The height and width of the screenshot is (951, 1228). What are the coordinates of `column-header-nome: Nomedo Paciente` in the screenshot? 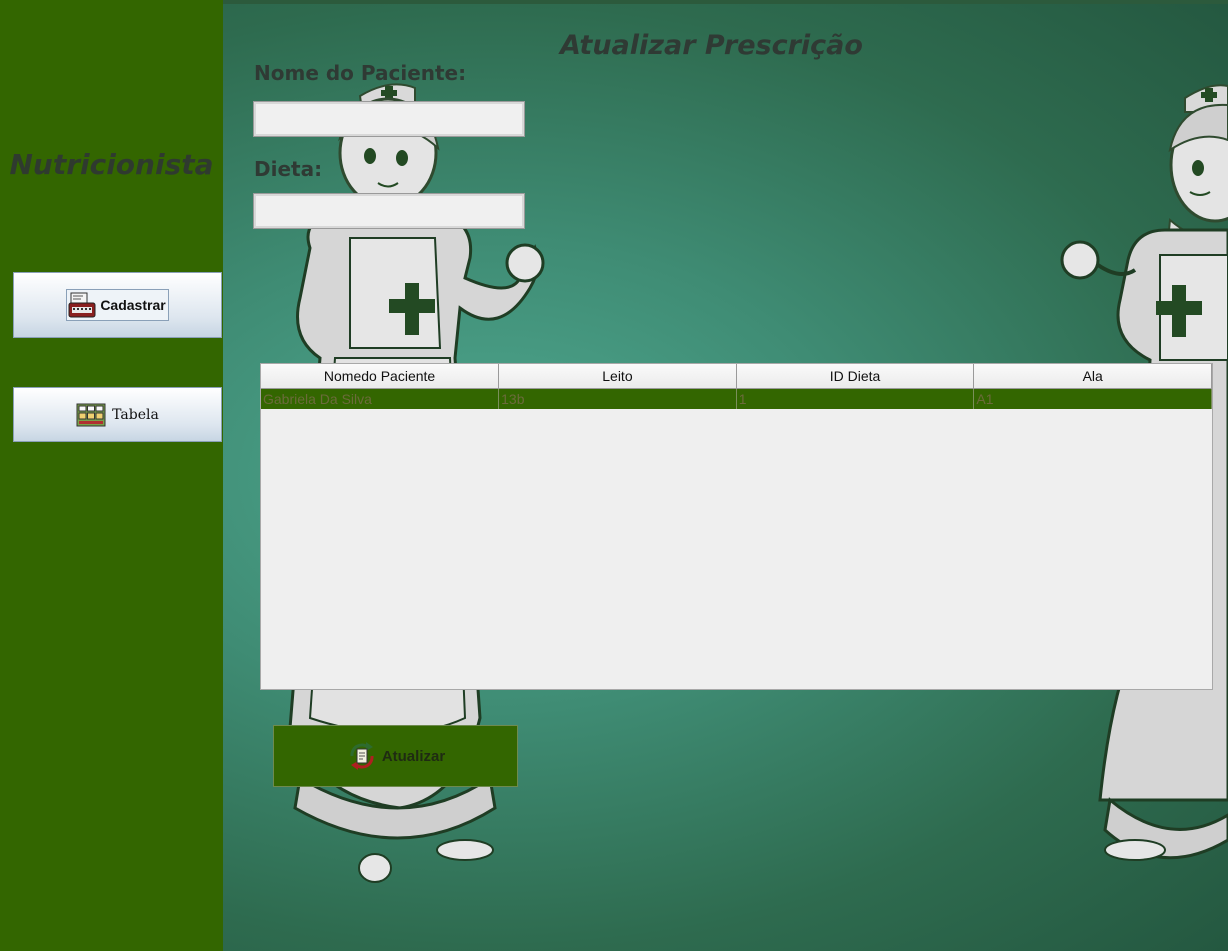 It's located at (380, 376).